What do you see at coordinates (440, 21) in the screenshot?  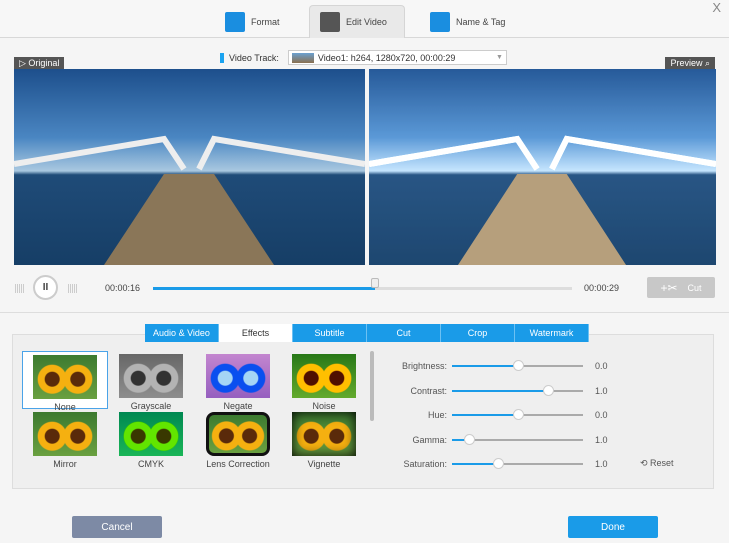 I see `name-tag-icon` at bounding box center [440, 21].